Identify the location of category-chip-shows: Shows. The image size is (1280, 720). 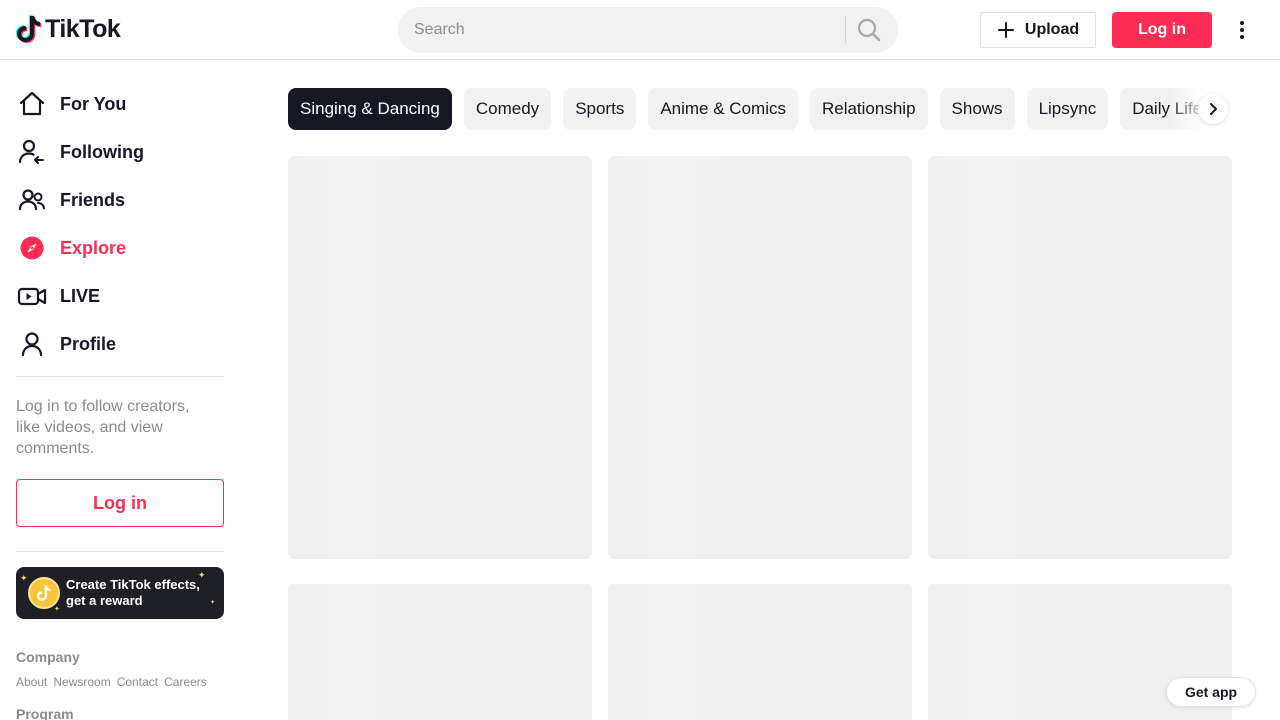
(977, 109).